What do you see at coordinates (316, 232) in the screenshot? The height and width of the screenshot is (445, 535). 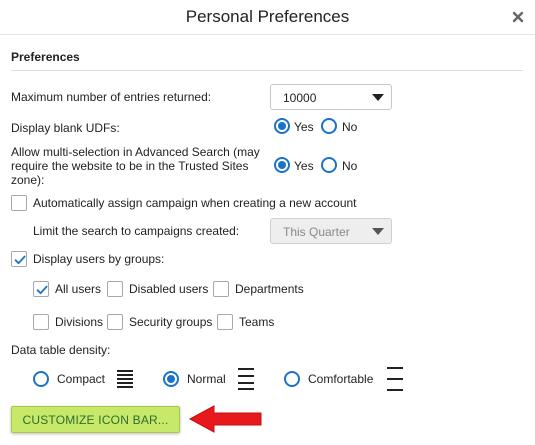 I see `limit-search-value: This Quarter` at bounding box center [316, 232].